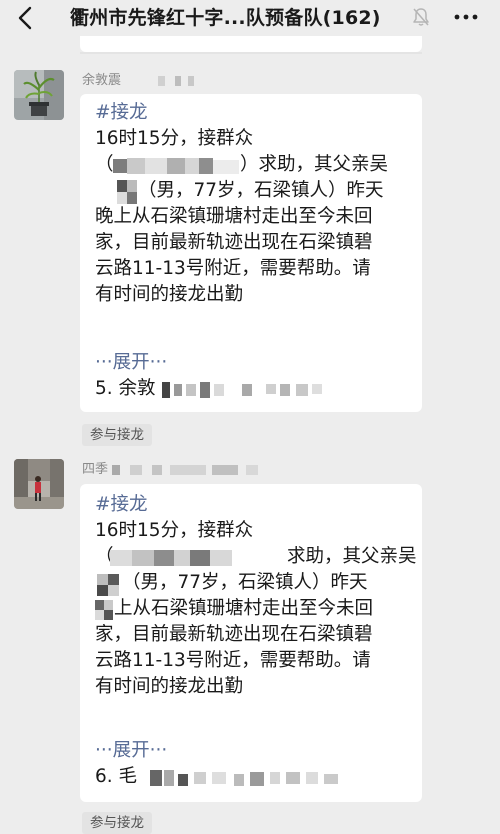 The width and height of the screenshot is (500, 834). Describe the element at coordinates (251, 44) in the screenshot. I see `previous-message-bubble` at that location.